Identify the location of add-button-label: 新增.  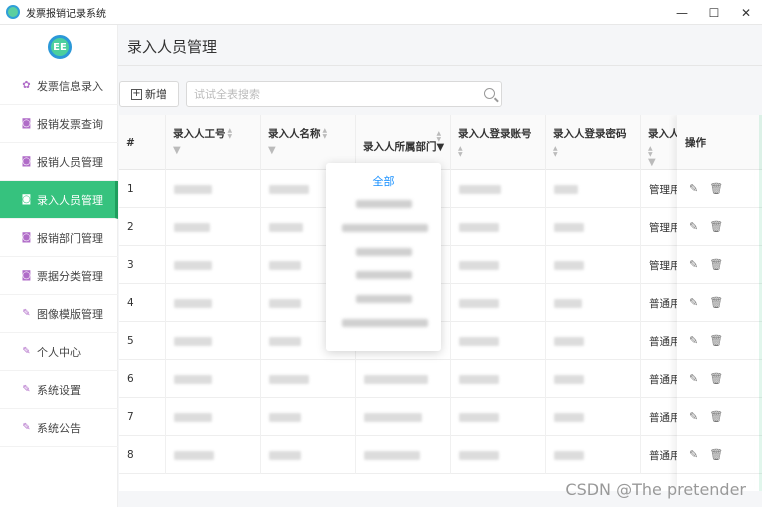
(156, 94).